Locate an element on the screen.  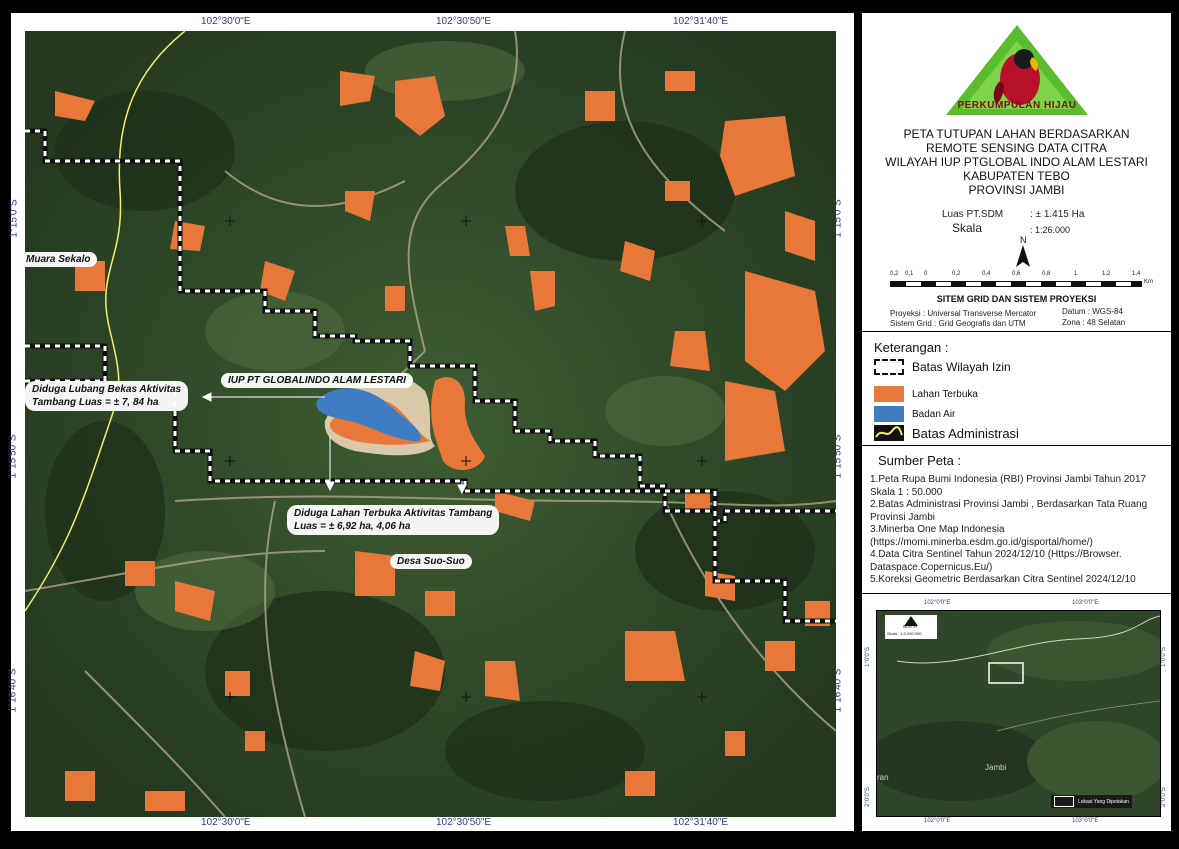
north-label: N is located at coordinates (1023, 240).